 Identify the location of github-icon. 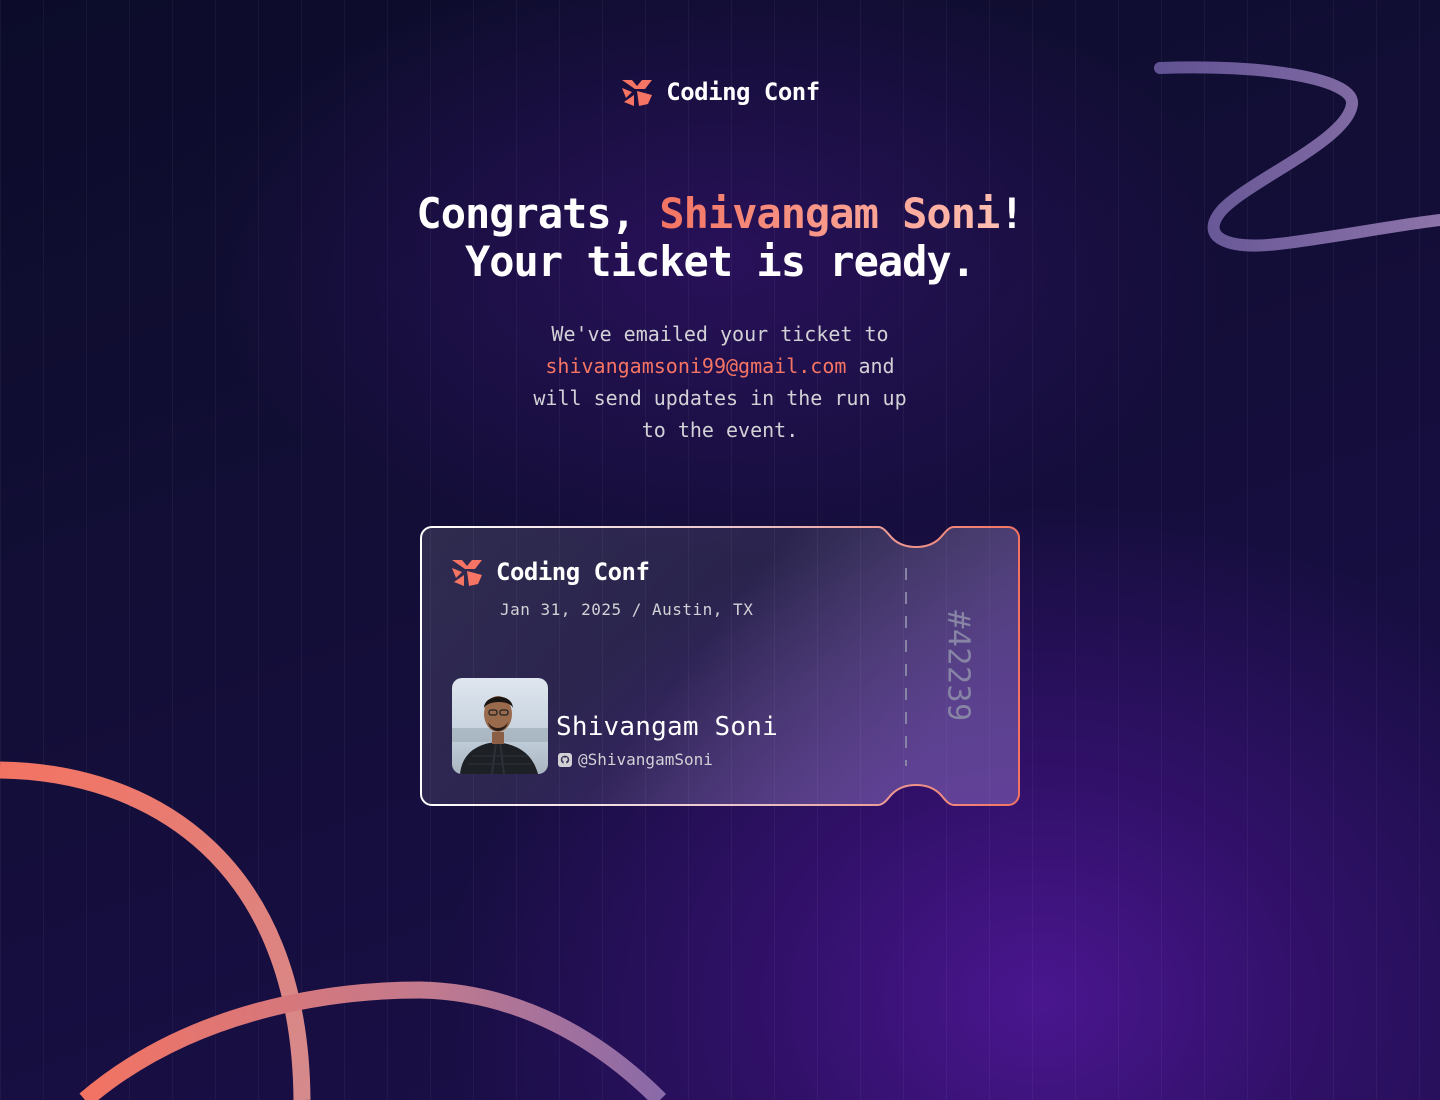
(565, 759).